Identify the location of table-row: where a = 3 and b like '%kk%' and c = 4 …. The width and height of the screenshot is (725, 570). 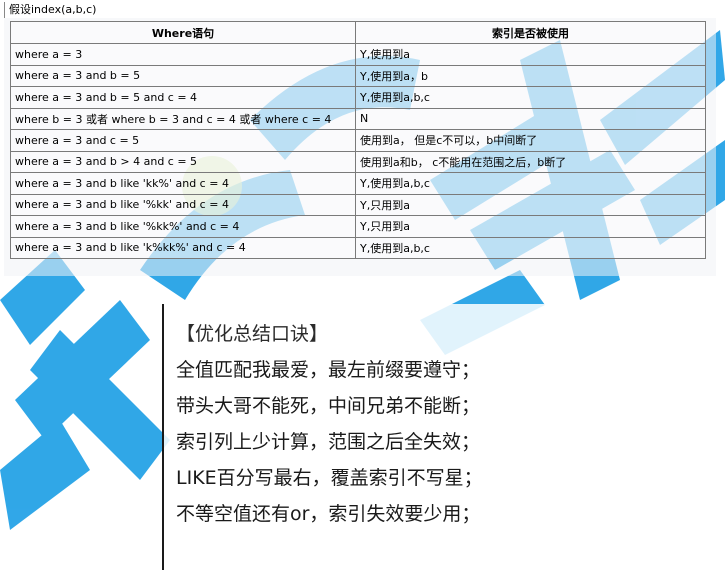
(358, 226).